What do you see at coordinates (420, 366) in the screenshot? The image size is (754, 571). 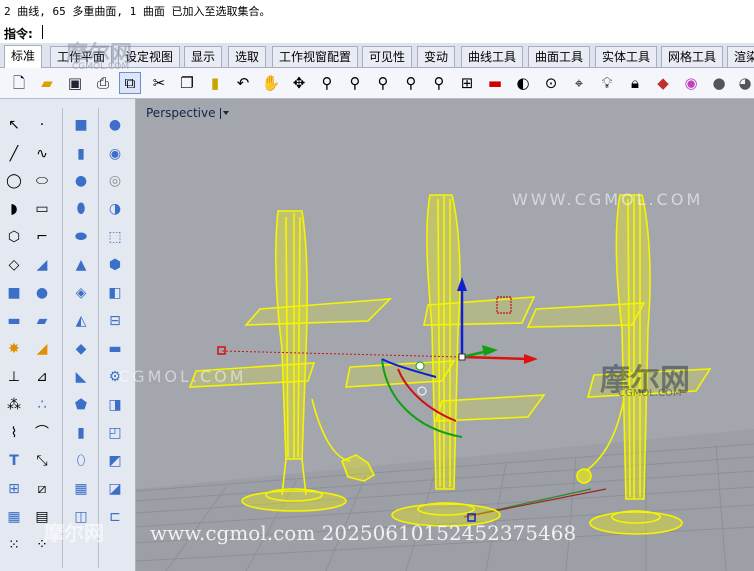 I see `scale-handle-green` at bounding box center [420, 366].